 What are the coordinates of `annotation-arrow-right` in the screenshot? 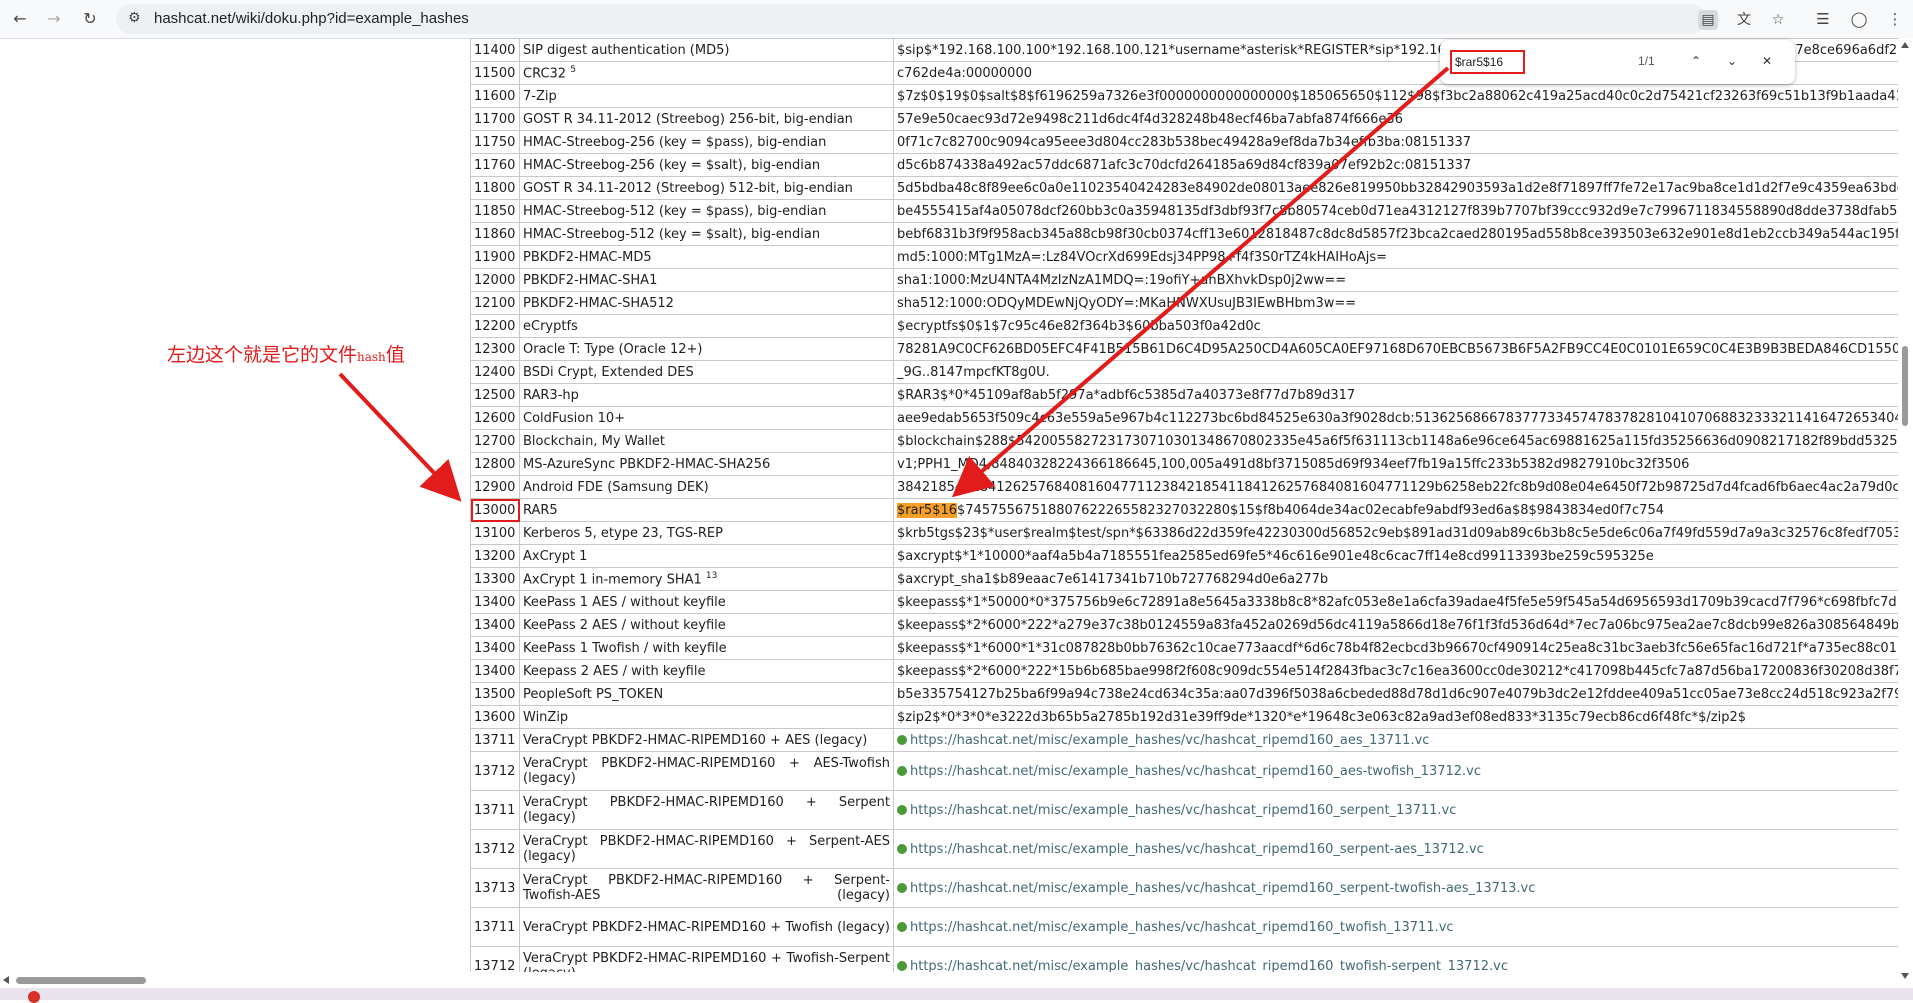 It's located at (1200, 282).